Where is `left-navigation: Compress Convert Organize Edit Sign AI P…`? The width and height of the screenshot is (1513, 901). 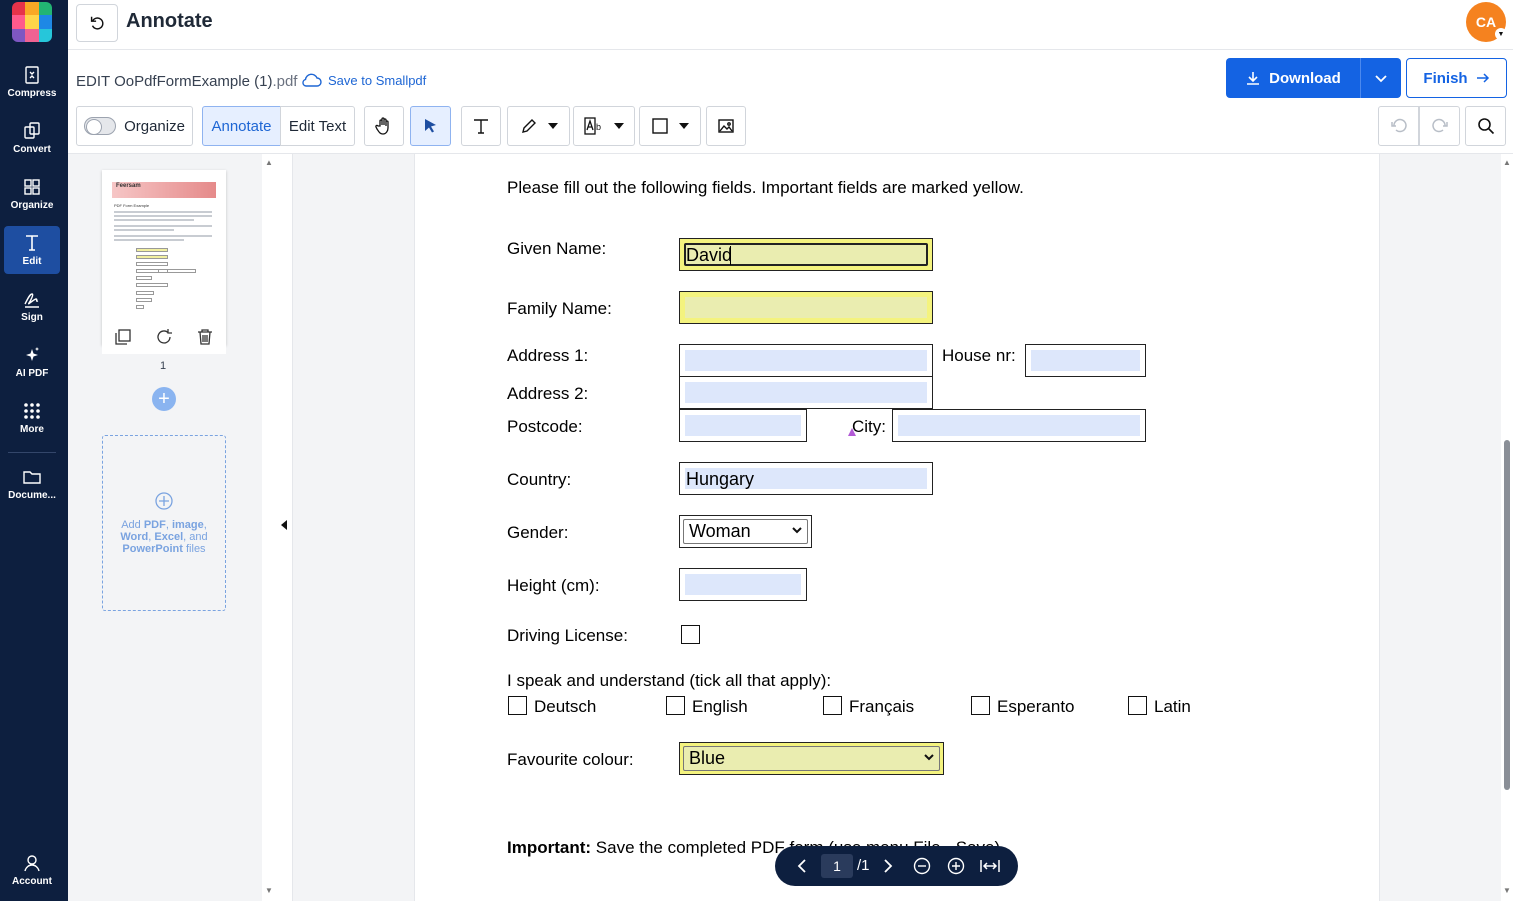 left-navigation: Compress Convert Organize Edit Sign AI P… is located at coordinates (34, 450).